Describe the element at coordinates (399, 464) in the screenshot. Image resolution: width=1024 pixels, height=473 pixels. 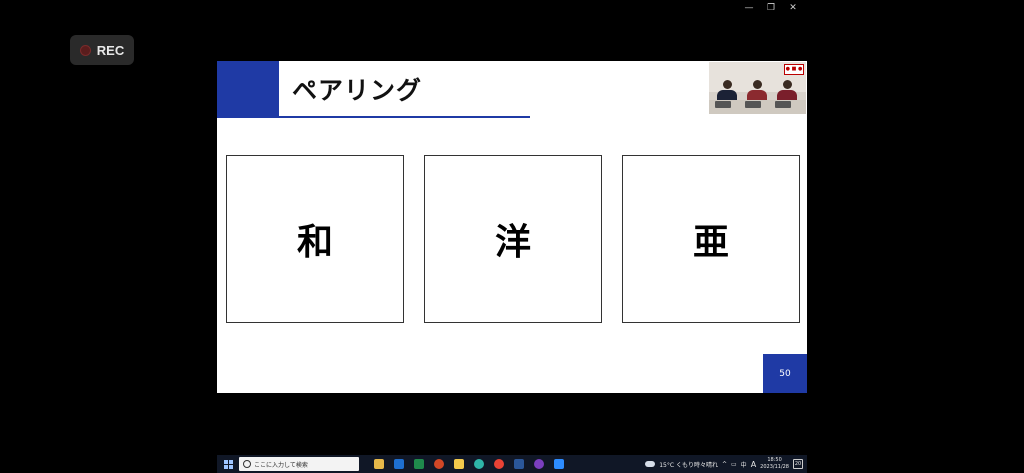
I see `outlook-app-icon` at that location.